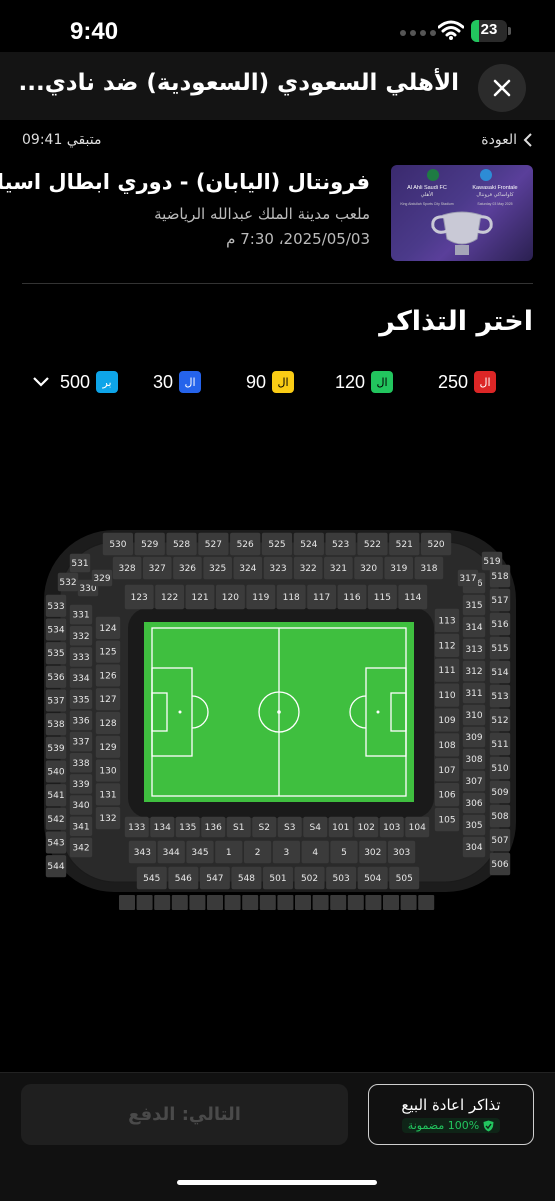 Image resolution: width=555 pixels, height=1201 pixels. What do you see at coordinates (276, 545) in the screenshot?
I see `seat-section-label: 525` at bounding box center [276, 545].